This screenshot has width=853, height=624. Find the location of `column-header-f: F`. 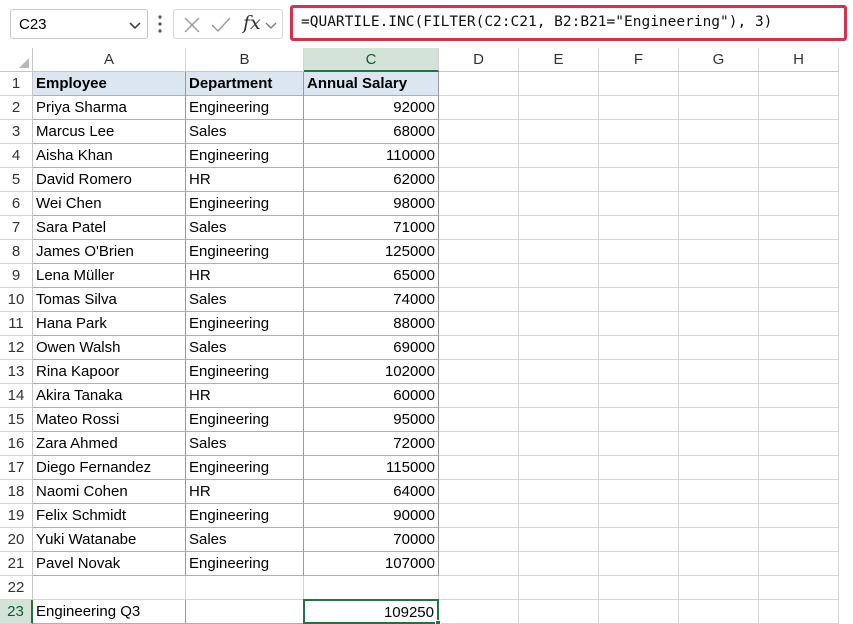

column-header-f: F is located at coordinates (639, 60).